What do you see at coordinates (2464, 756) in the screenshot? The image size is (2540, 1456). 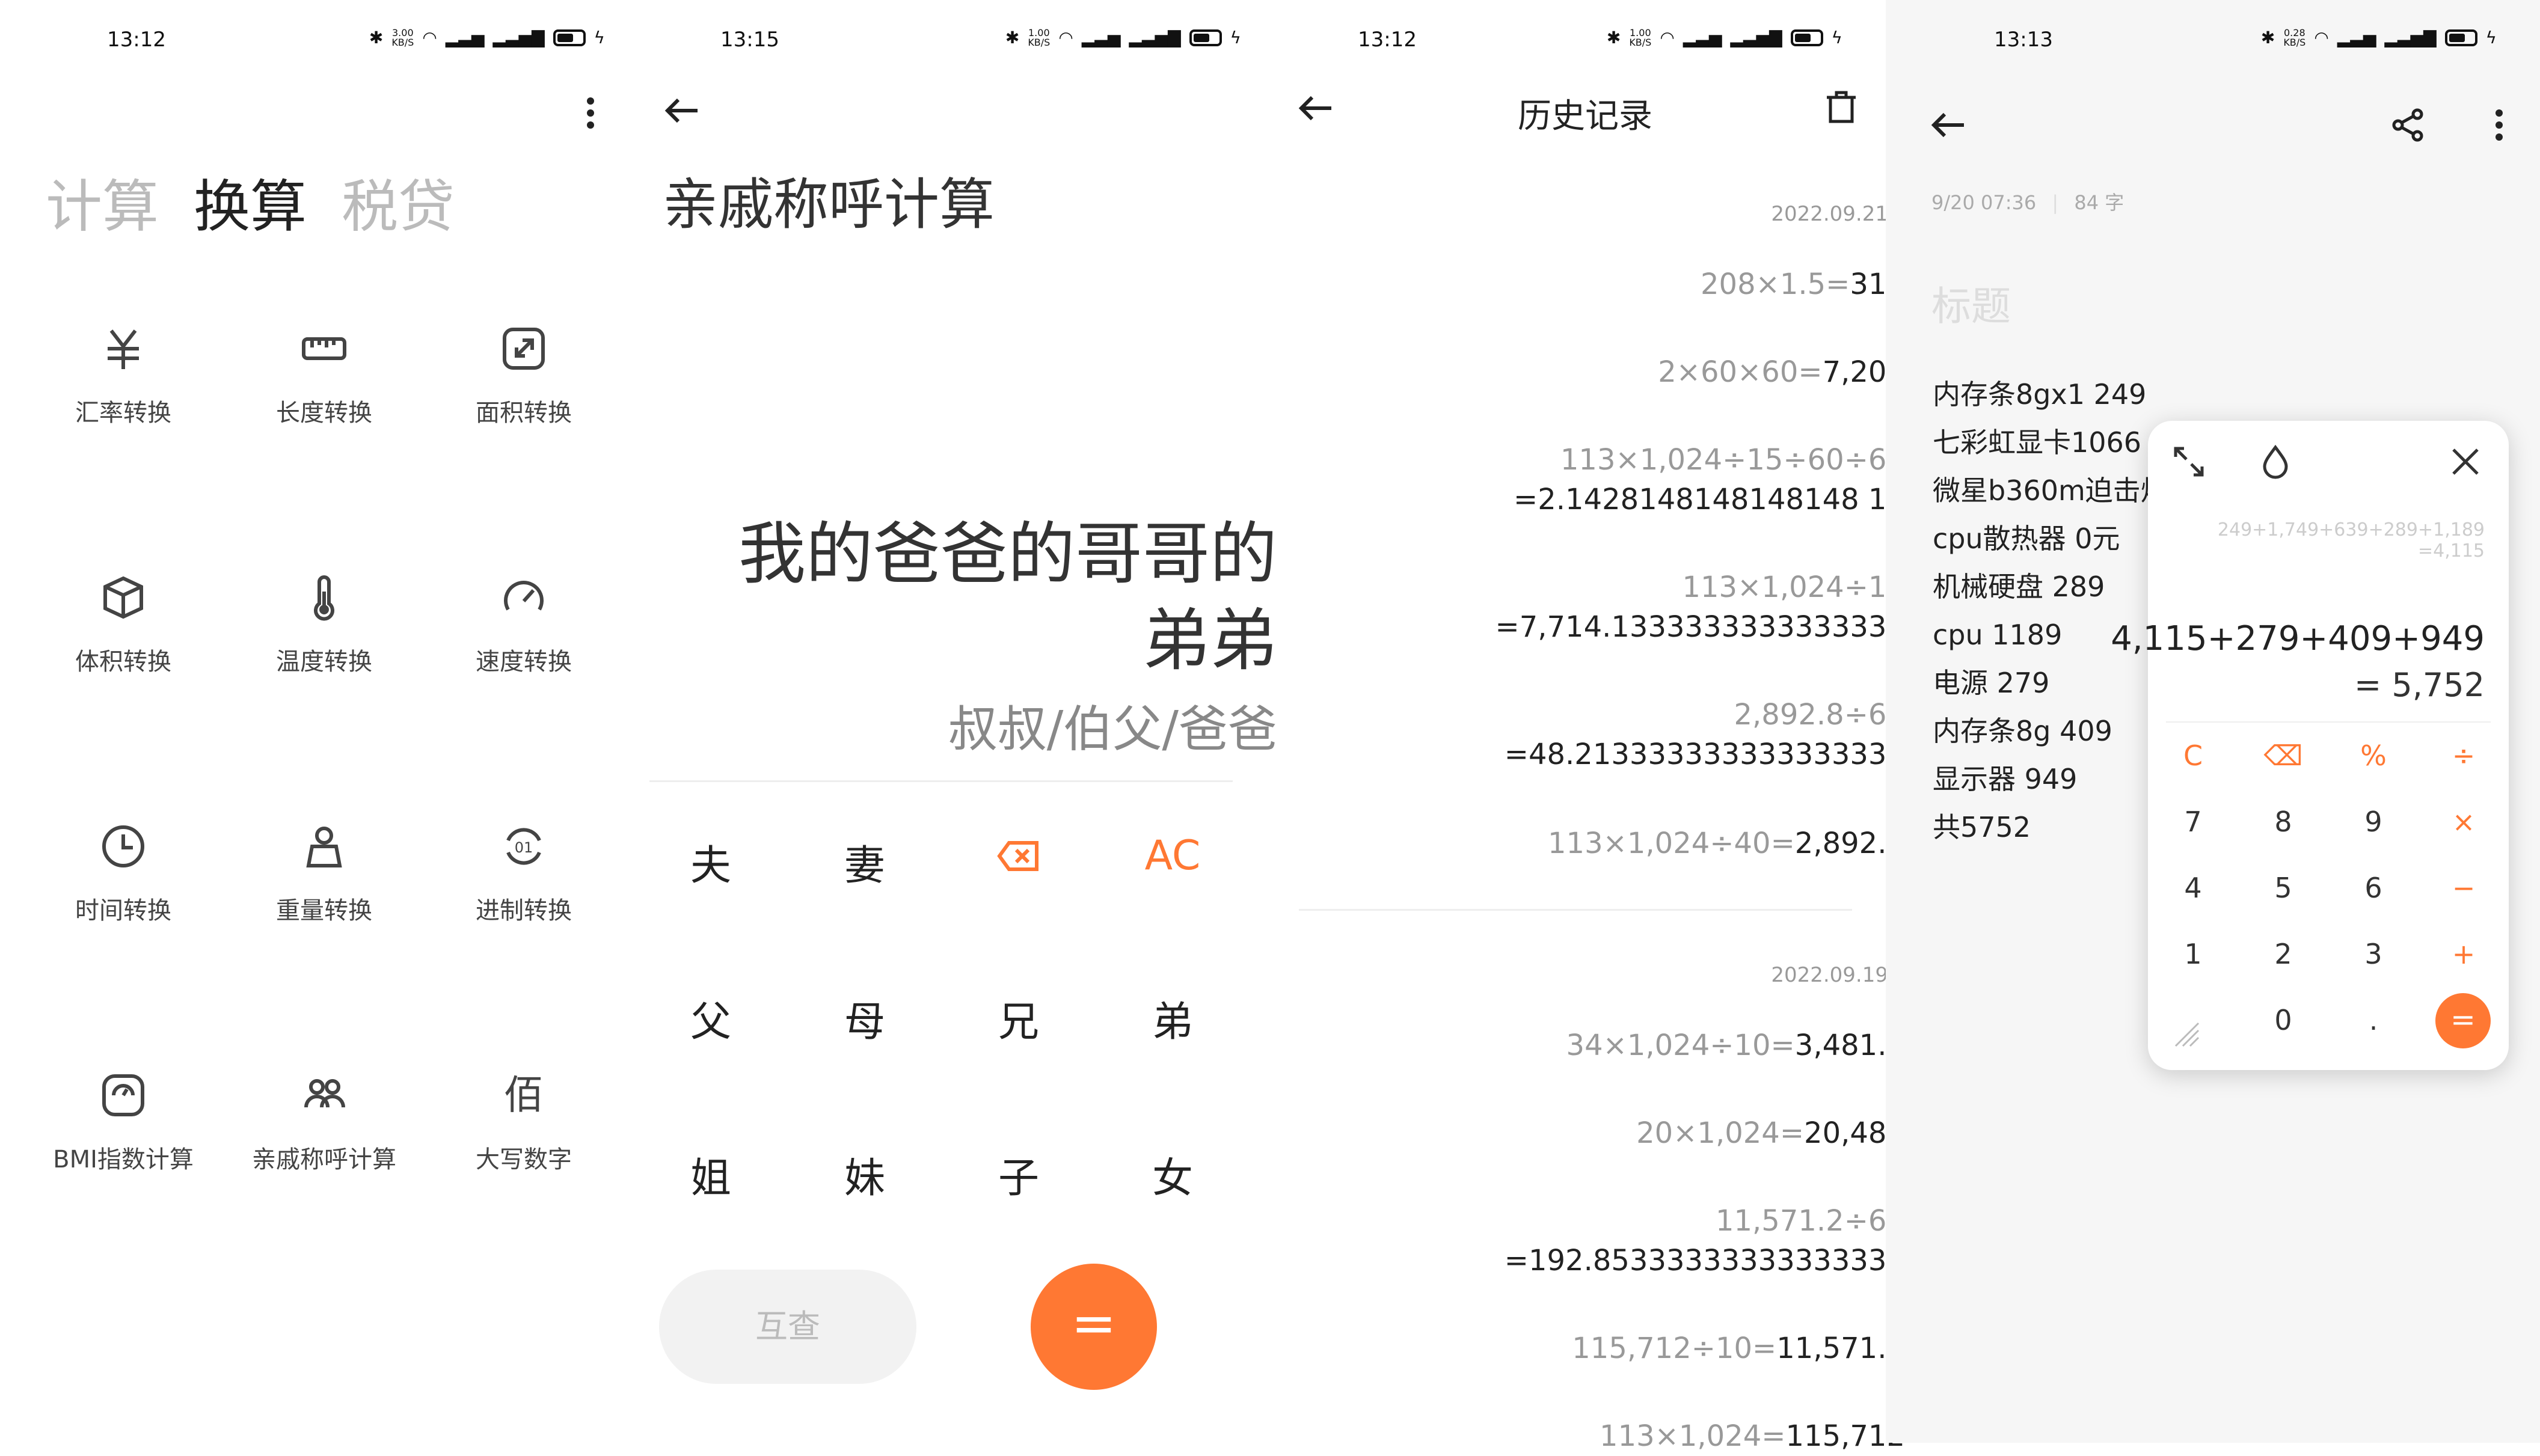 I see `divide-button: ÷` at bounding box center [2464, 756].